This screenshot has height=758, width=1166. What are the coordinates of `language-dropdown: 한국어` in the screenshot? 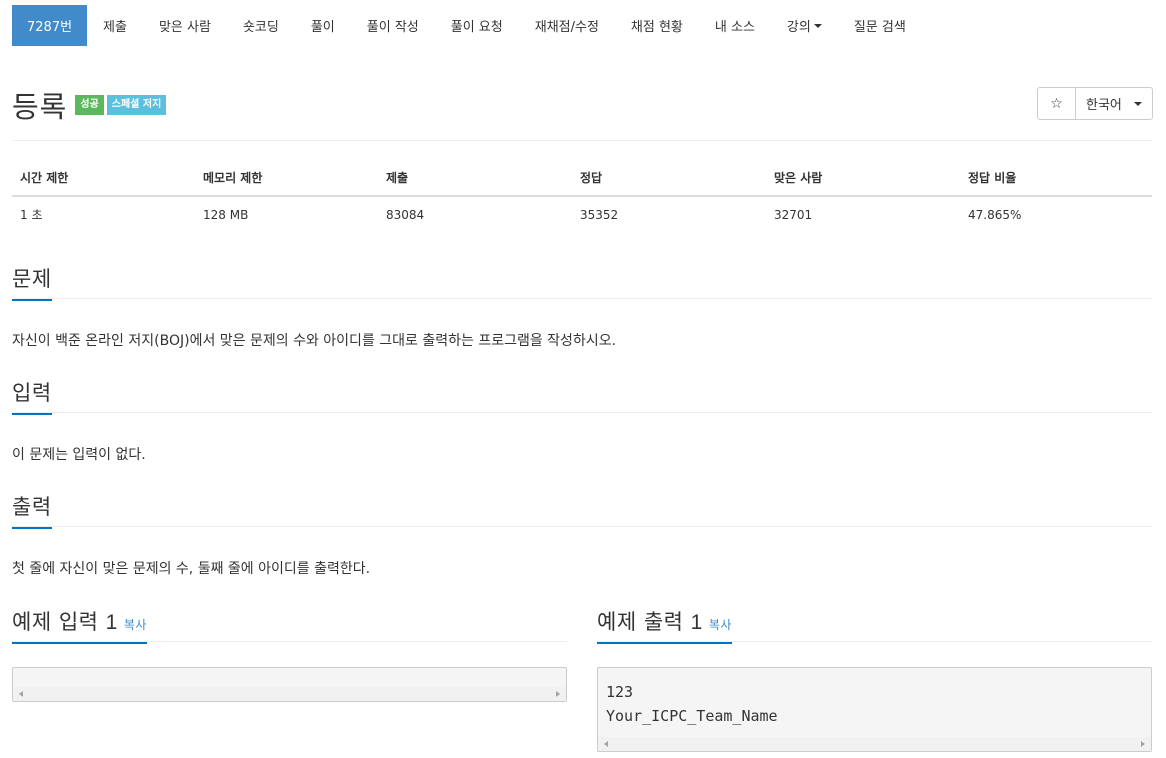 It's located at (1114, 103).